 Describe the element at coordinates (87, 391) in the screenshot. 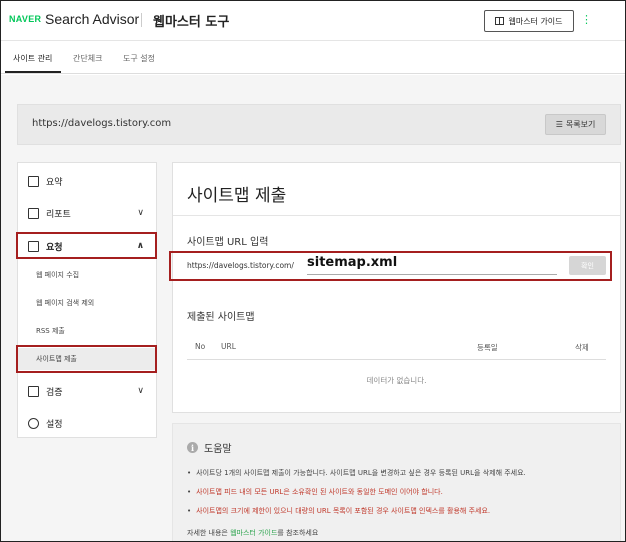

I see `sidebar-item-verify: 검증 ∨` at that location.